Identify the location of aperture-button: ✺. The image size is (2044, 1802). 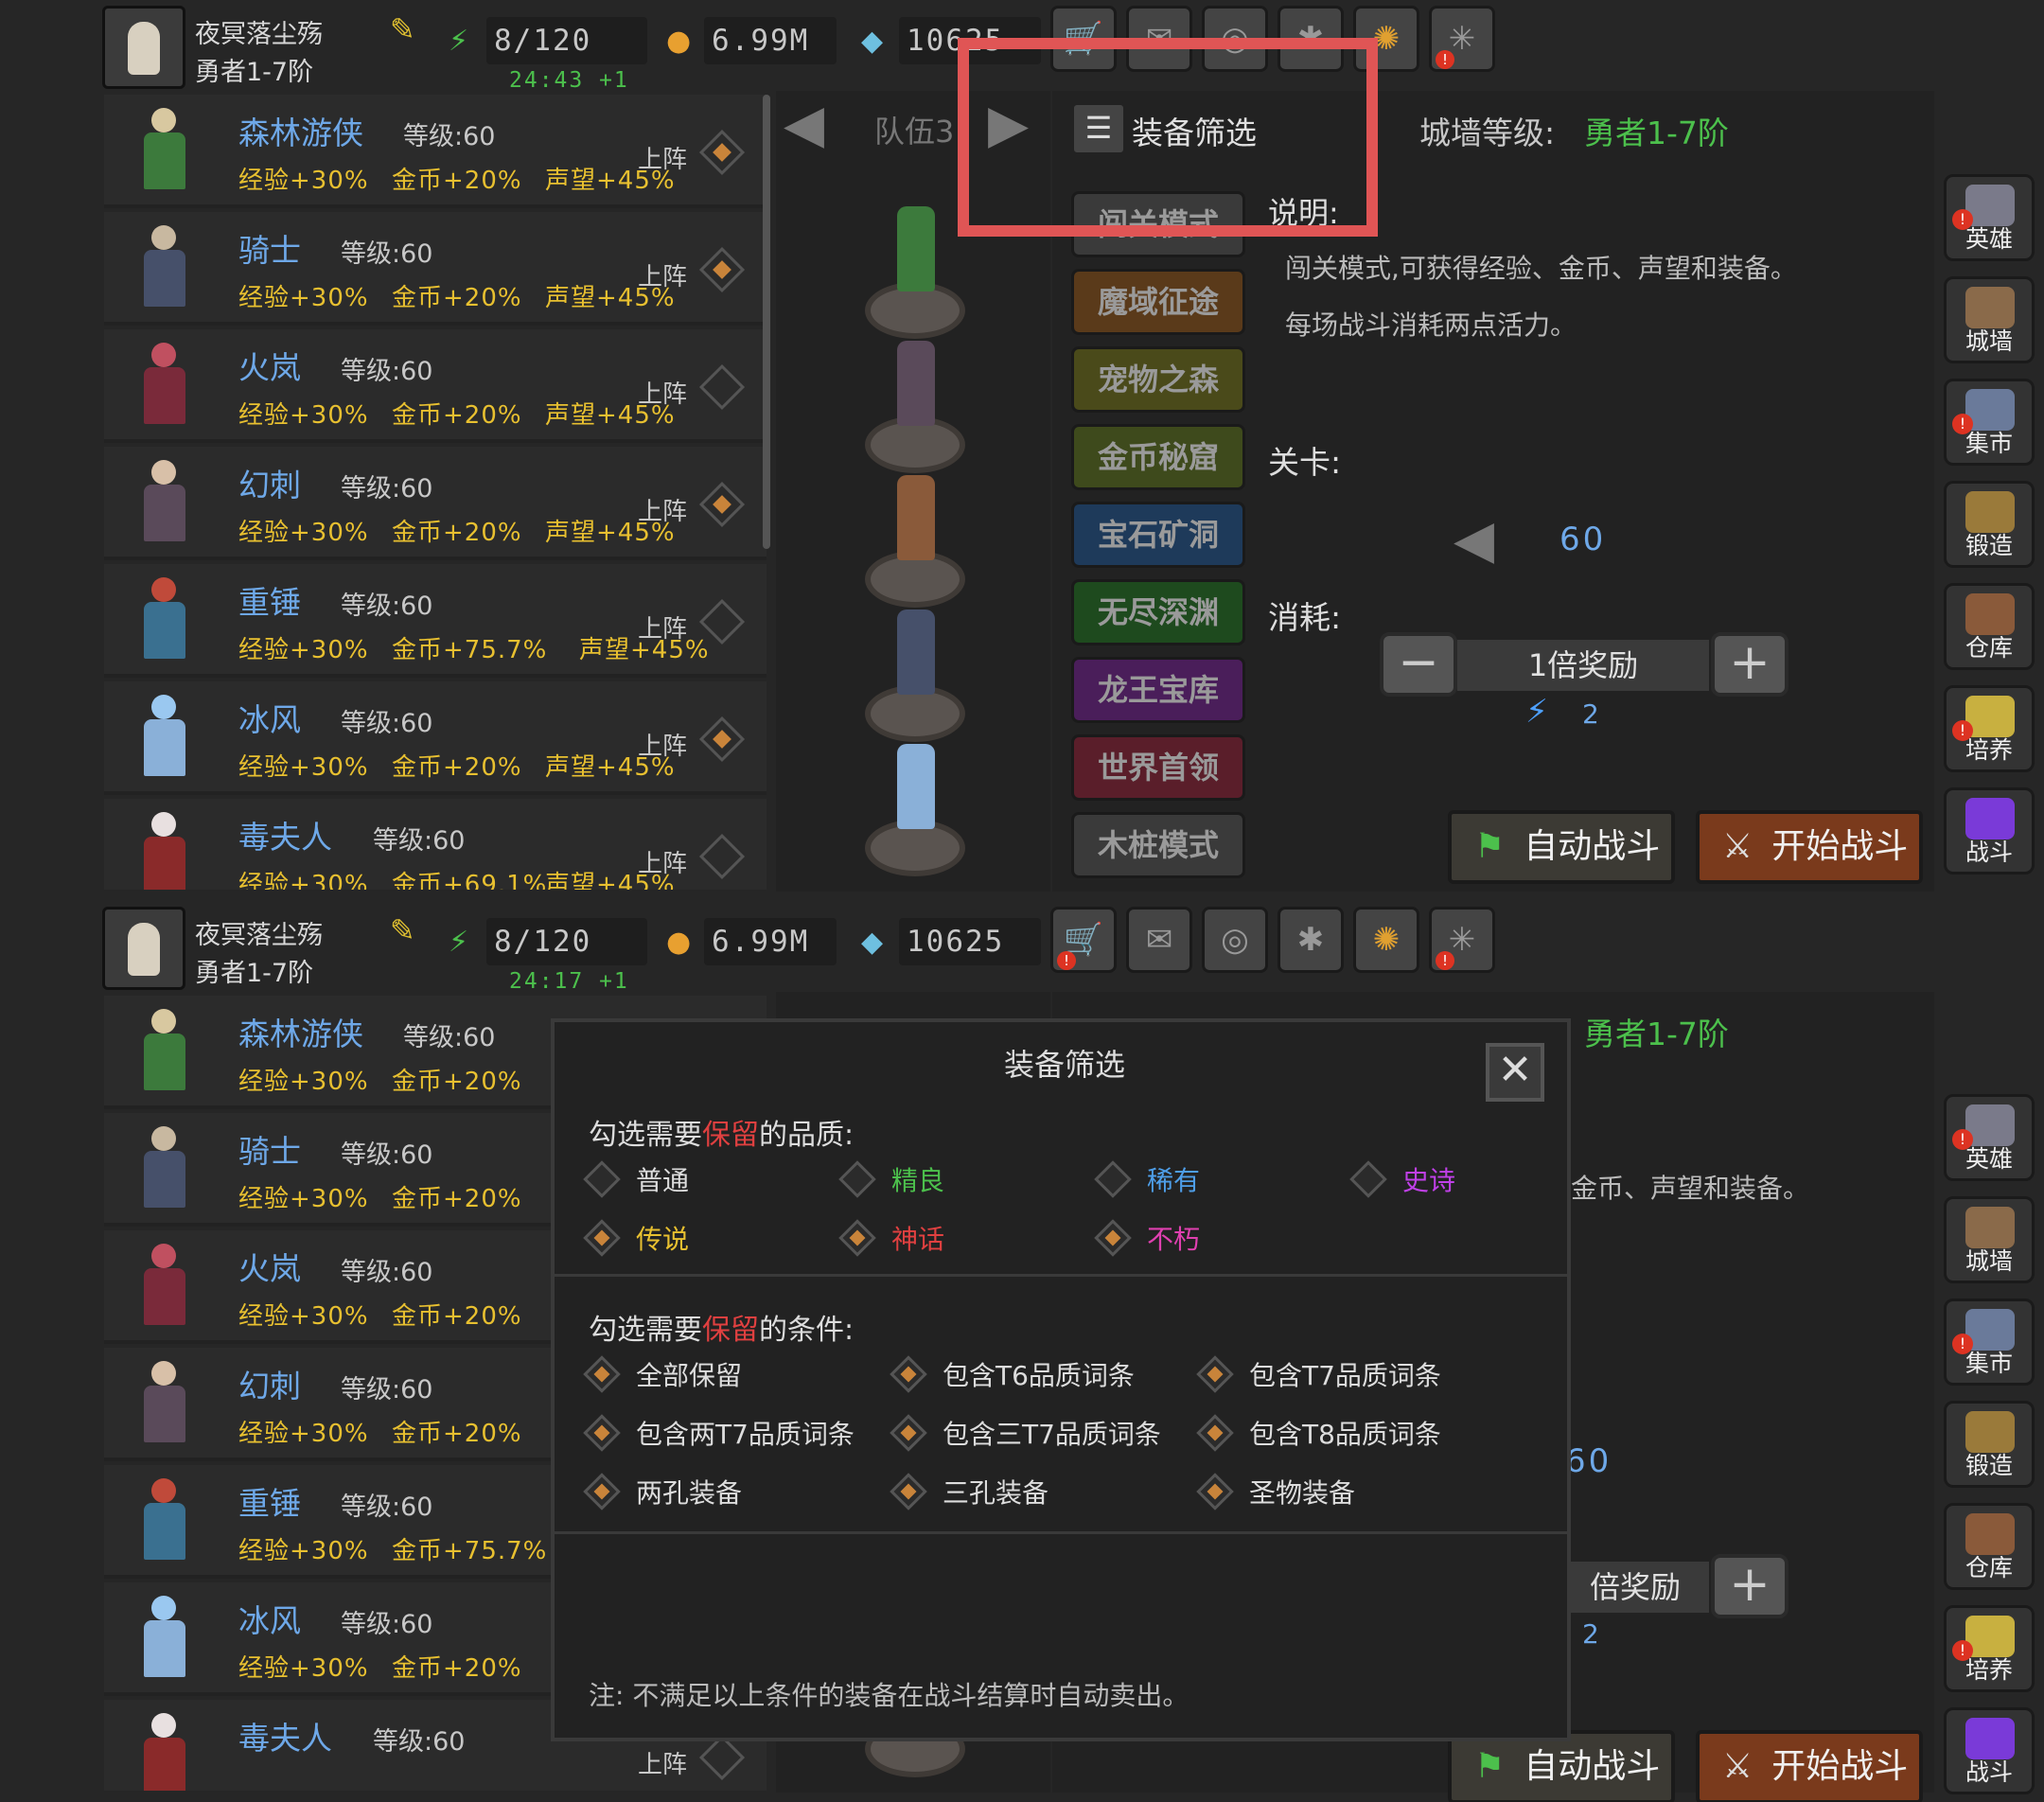
(1386, 940).